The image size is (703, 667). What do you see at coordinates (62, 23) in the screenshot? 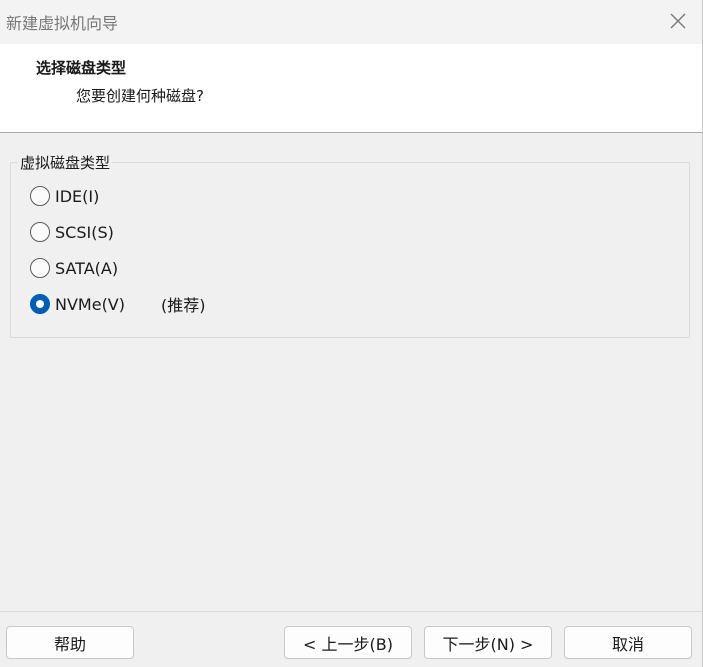
I see `window-title: 新建虚拟机向导` at bounding box center [62, 23].